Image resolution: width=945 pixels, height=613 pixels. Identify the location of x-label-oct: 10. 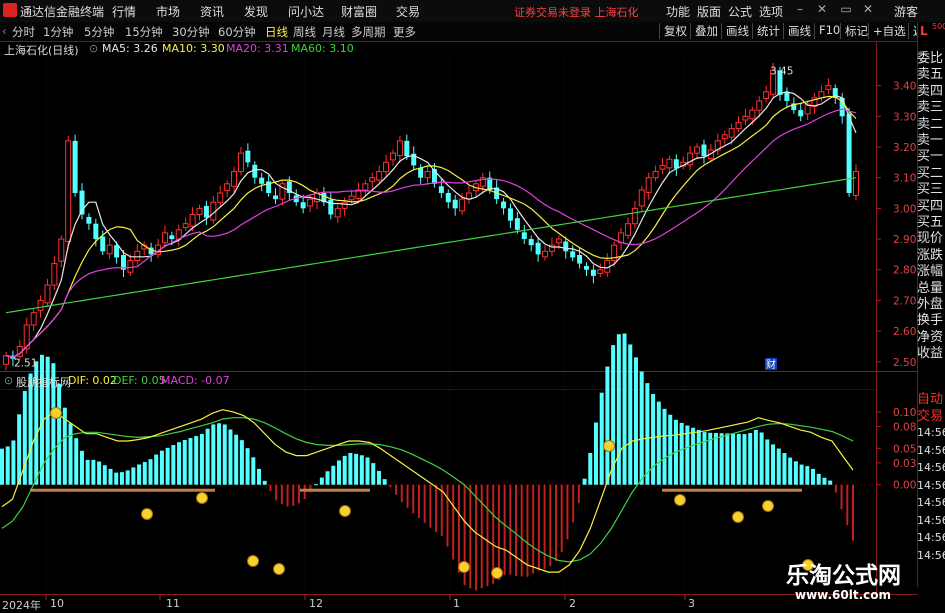
(57, 603).